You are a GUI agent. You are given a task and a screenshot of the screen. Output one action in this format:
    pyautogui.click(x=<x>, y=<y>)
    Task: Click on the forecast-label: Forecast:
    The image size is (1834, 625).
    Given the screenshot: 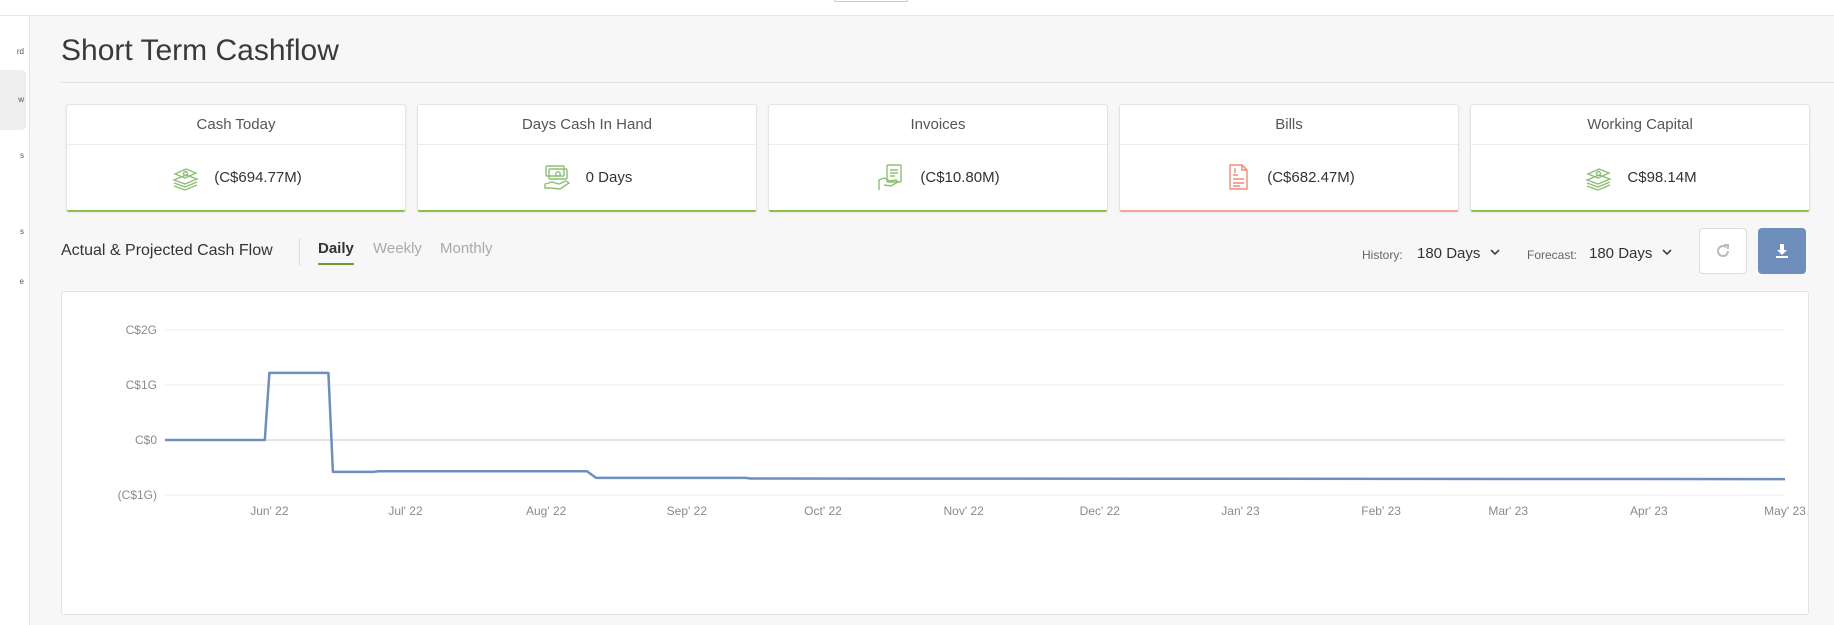 What is the action you would take?
    pyautogui.click(x=1552, y=255)
    